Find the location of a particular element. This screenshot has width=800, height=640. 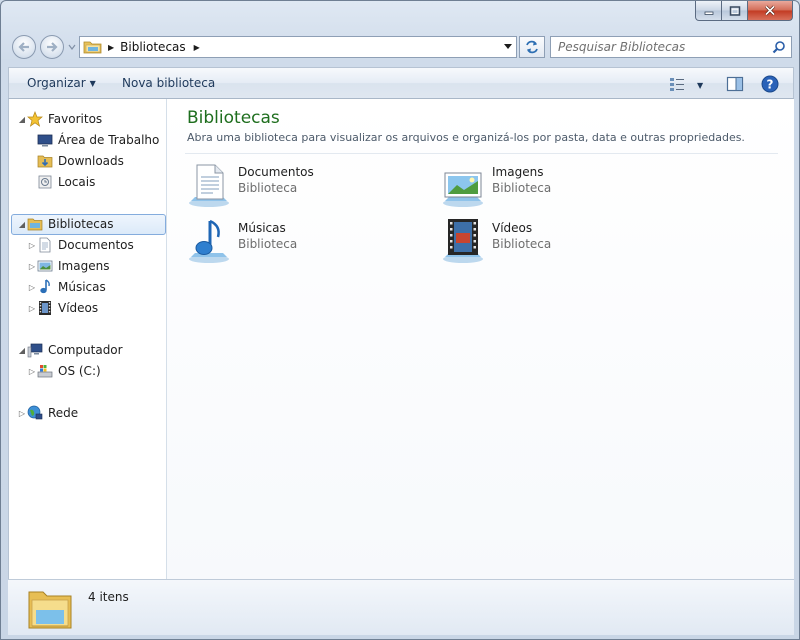

pictures-icon is located at coordinates (45, 266).